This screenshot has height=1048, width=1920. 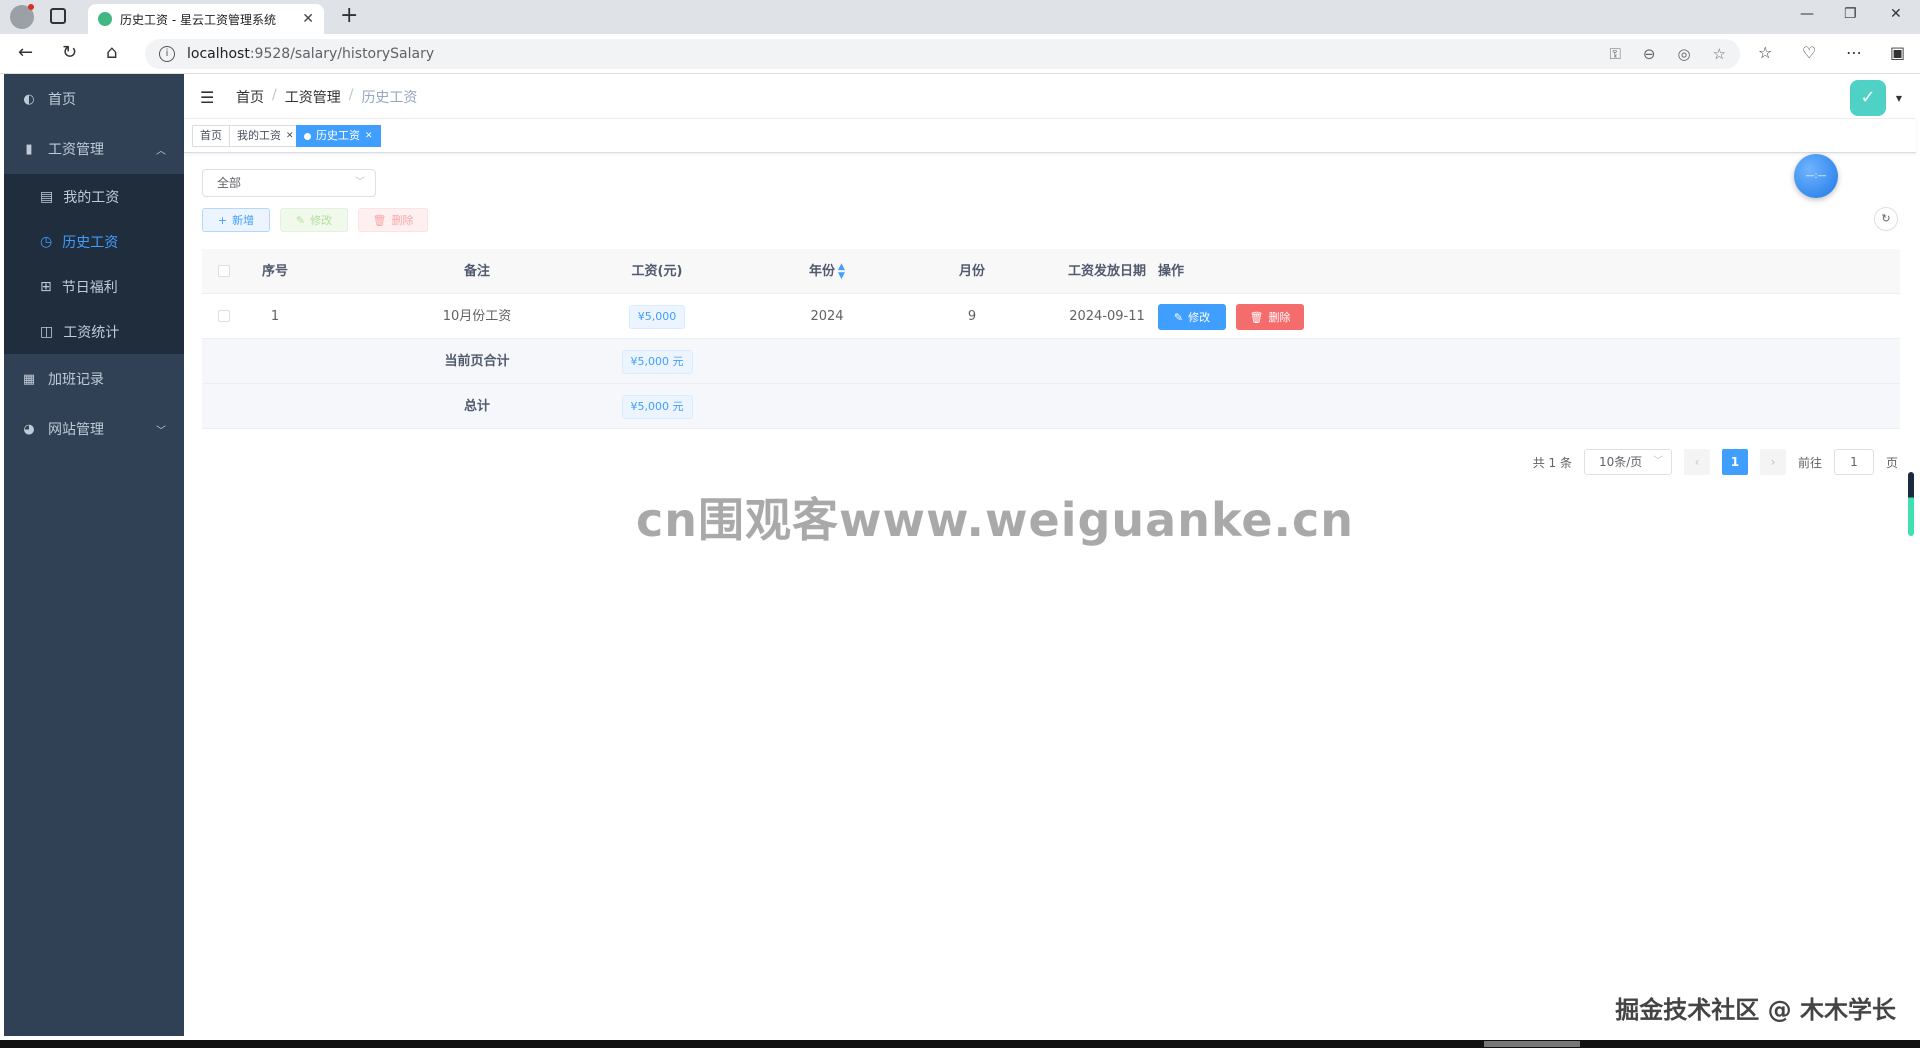 What do you see at coordinates (1270, 317) in the screenshot?
I see `row-delete-button: 🗑 删除` at bounding box center [1270, 317].